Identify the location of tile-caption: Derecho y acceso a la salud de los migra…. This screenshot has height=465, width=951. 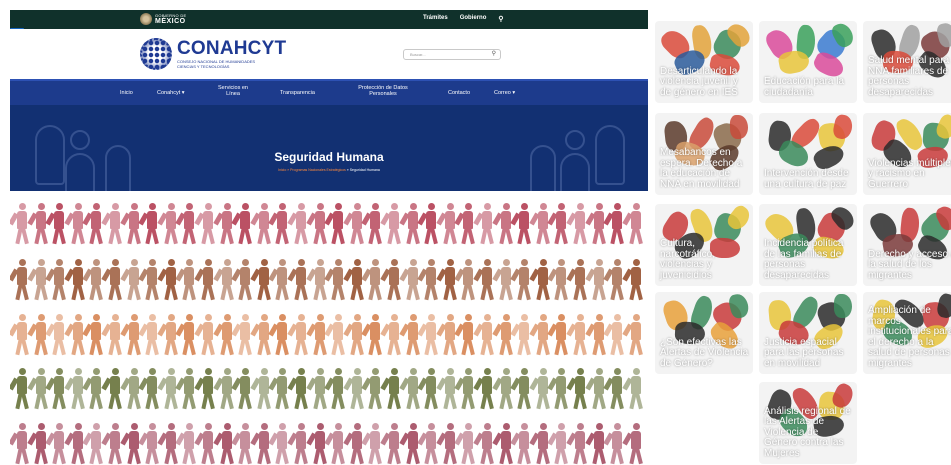
(909, 264).